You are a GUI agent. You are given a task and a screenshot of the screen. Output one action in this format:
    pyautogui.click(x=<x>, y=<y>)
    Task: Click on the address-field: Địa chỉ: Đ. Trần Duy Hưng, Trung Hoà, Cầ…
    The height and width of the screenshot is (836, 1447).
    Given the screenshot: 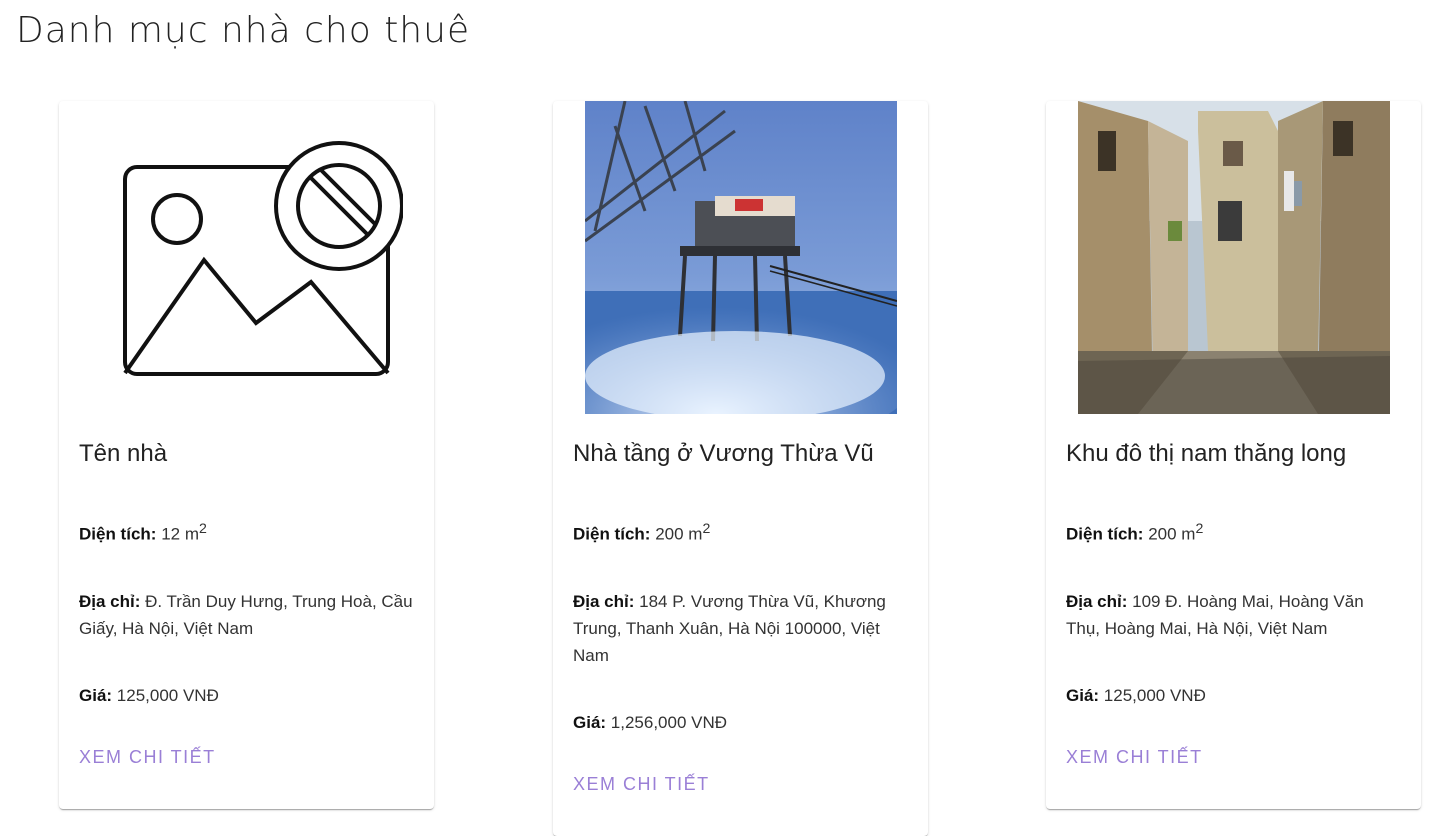 What is the action you would take?
    pyautogui.click(x=246, y=614)
    